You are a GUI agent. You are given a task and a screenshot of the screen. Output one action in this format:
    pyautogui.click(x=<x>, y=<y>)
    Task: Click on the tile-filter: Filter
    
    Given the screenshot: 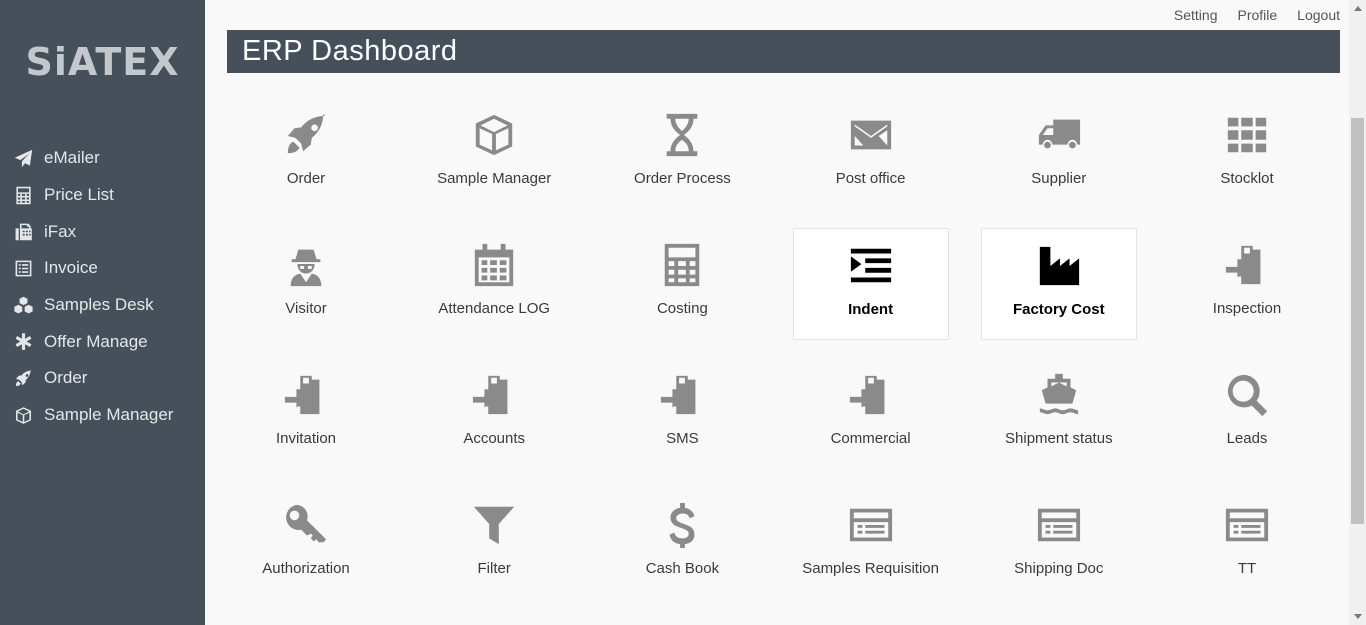 What is the action you would take?
    pyautogui.click(x=494, y=544)
    